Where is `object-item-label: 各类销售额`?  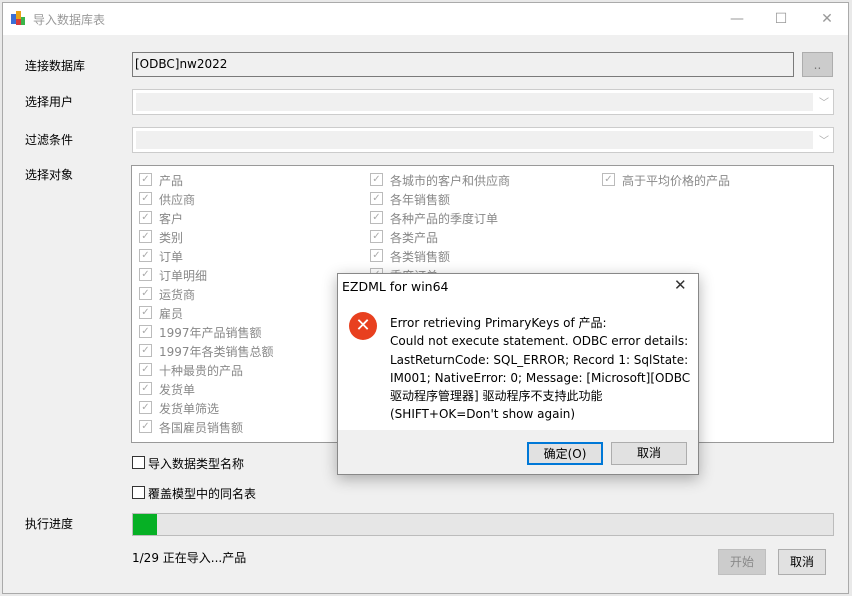
object-item-label: 各类销售额 is located at coordinates (420, 257).